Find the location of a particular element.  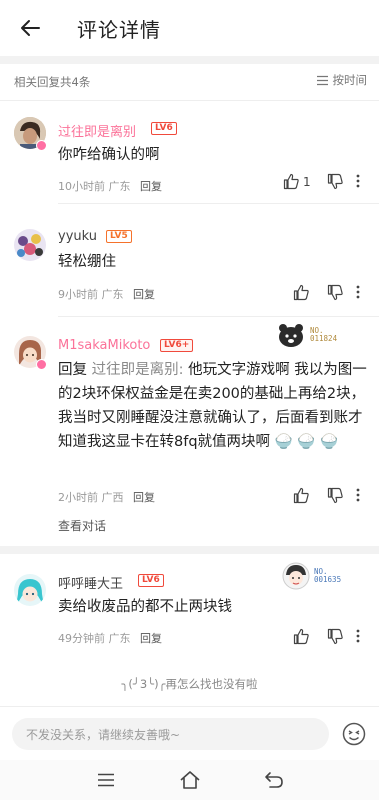

reply-count: 相关回复共4条 is located at coordinates (52, 82).